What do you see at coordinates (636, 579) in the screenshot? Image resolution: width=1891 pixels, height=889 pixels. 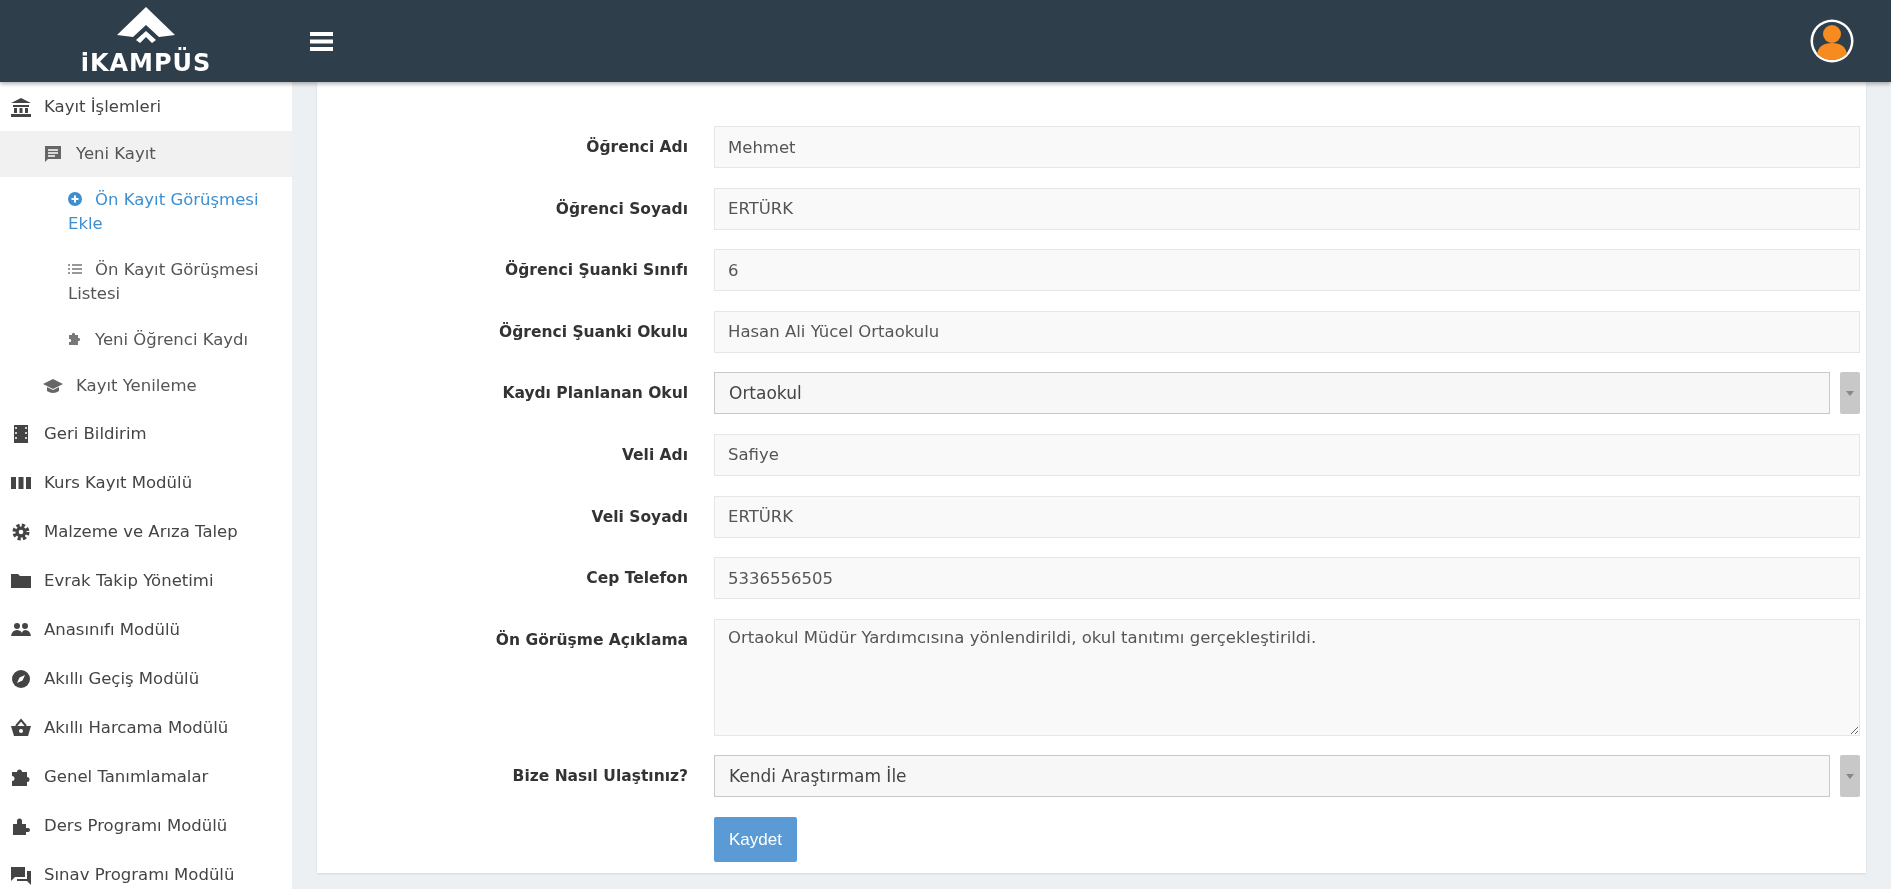 I see `field-label: Cep Telefon` at bounding box center [636, 579].